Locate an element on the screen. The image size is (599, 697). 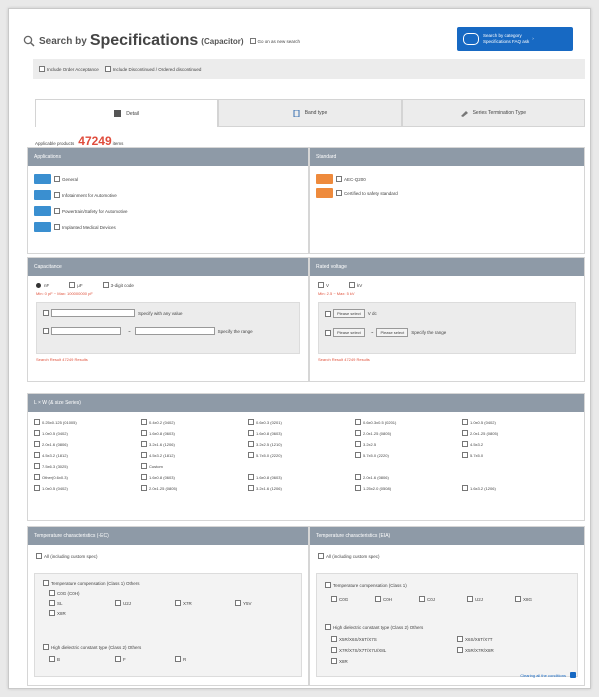
temp-eia-all-checkbox is located at coordinates (321, 556).